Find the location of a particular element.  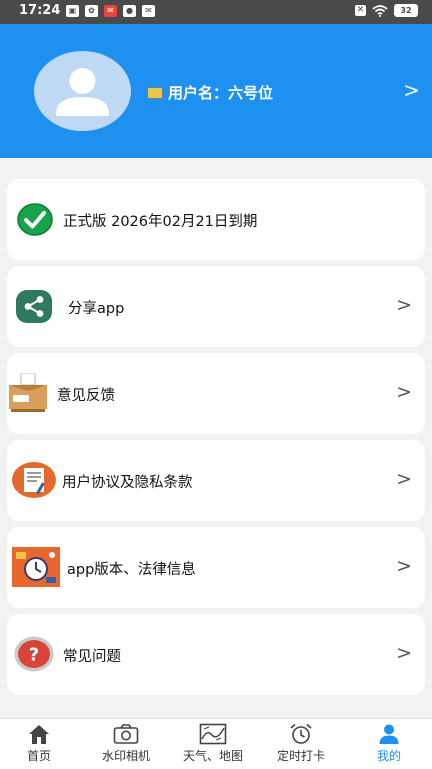

faq-item: ? 常见问题 > is located at coordinates (216, 654).